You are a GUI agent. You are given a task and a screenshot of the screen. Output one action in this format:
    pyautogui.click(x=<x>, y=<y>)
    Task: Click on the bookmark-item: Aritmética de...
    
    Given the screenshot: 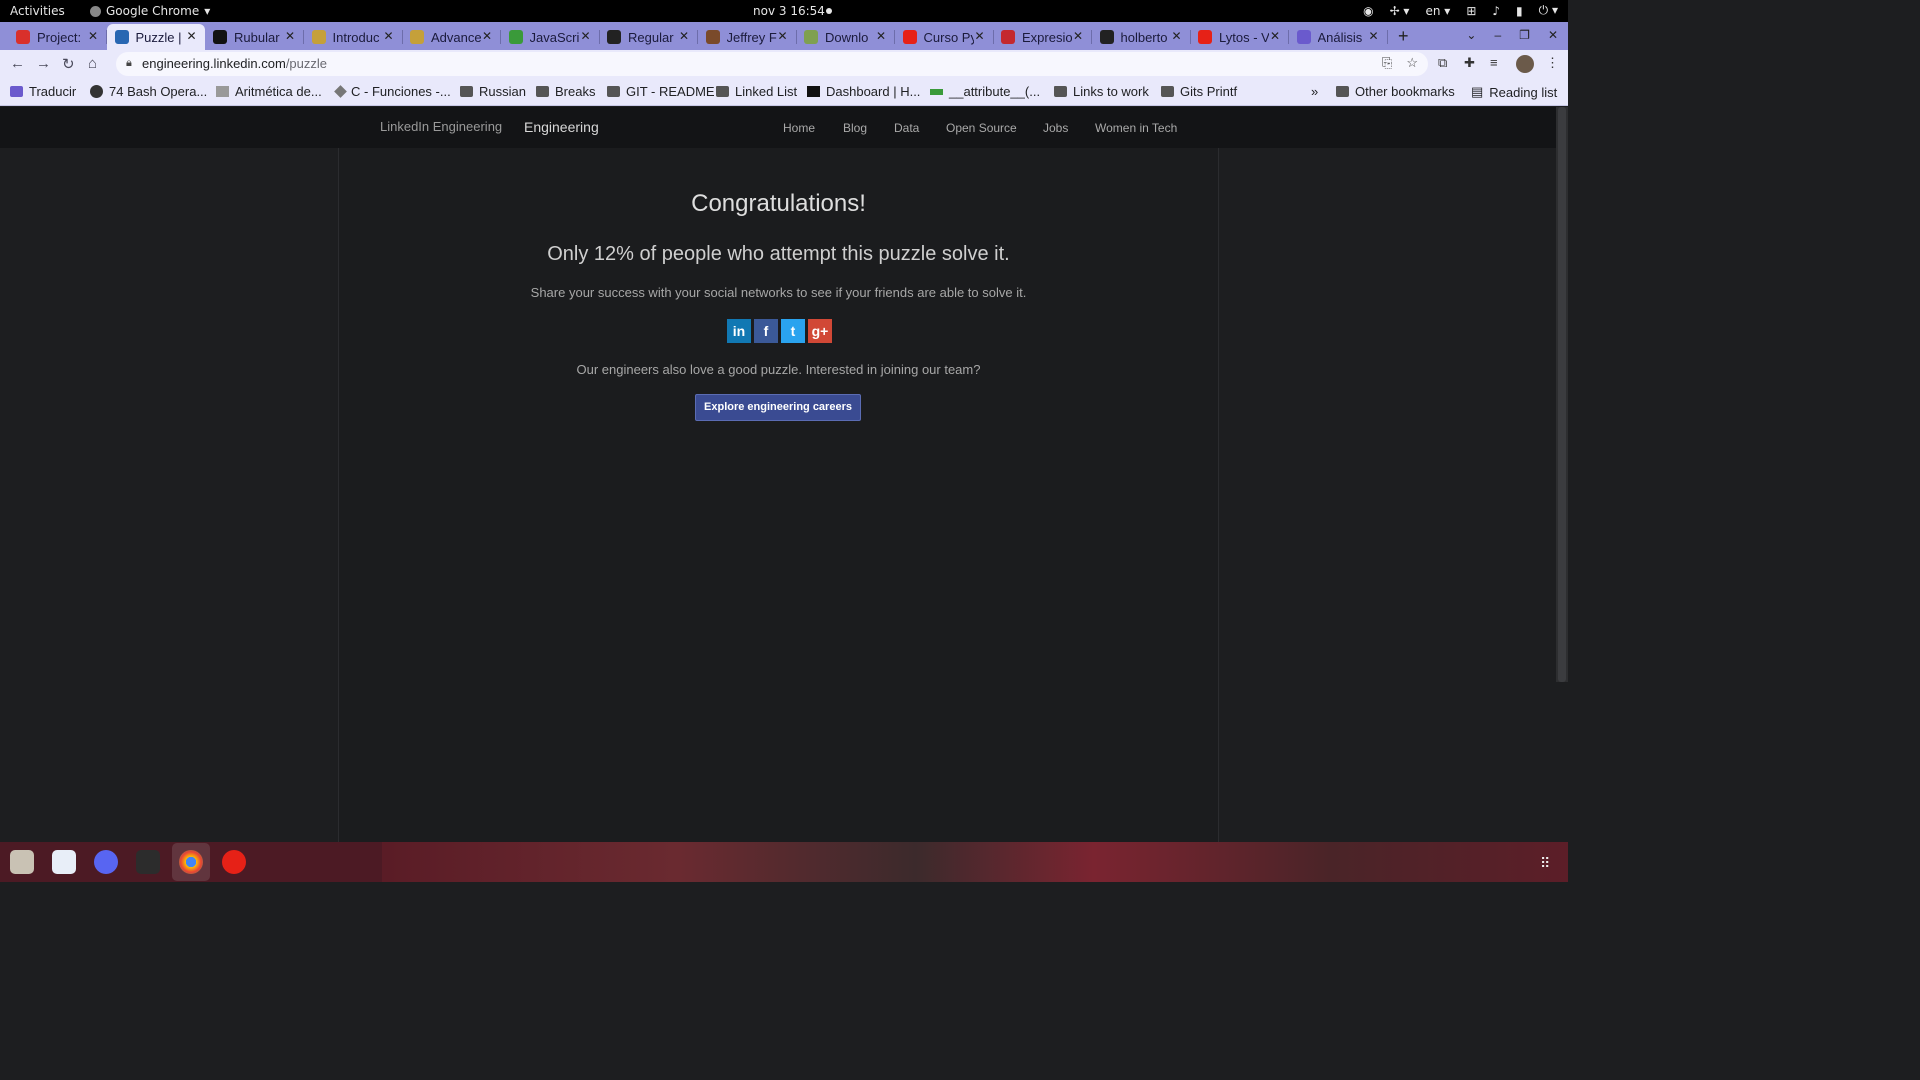 What is the action you would take?
    pyautogui.click(x=269, y=91)
    